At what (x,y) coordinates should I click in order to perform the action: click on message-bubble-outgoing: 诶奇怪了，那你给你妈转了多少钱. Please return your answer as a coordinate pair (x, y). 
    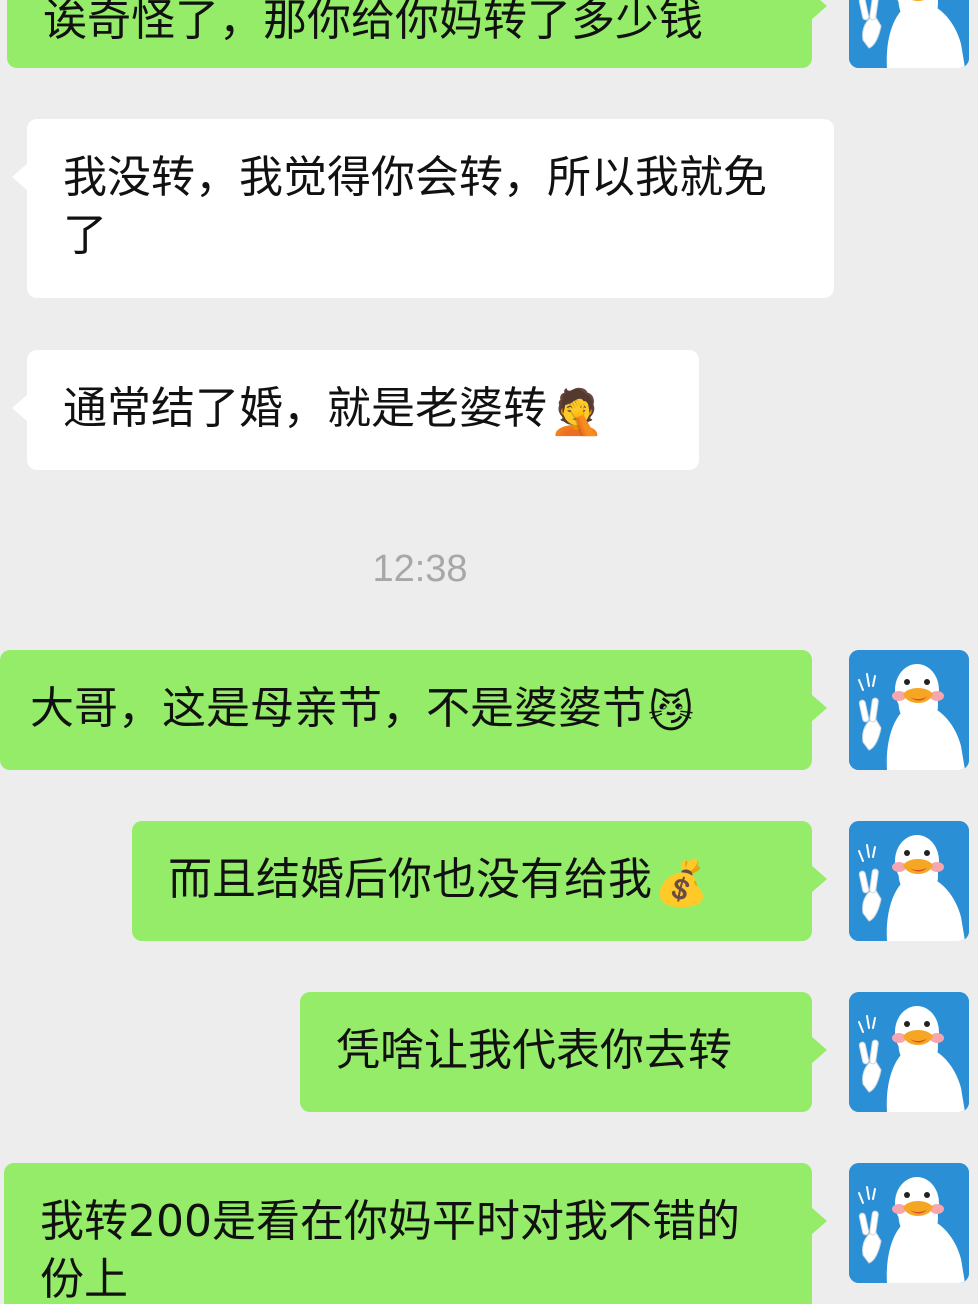
    Looking at the image, I should click on (417, 34).